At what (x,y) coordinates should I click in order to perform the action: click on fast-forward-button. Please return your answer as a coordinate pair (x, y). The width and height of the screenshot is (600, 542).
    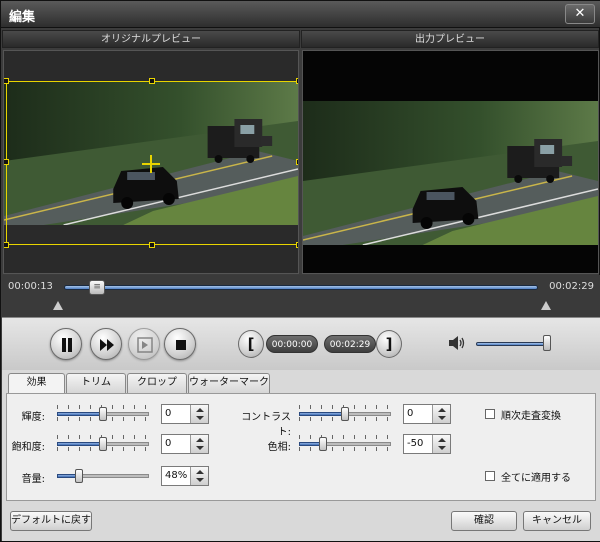
    Looking at the image, I should click on (106, 344).